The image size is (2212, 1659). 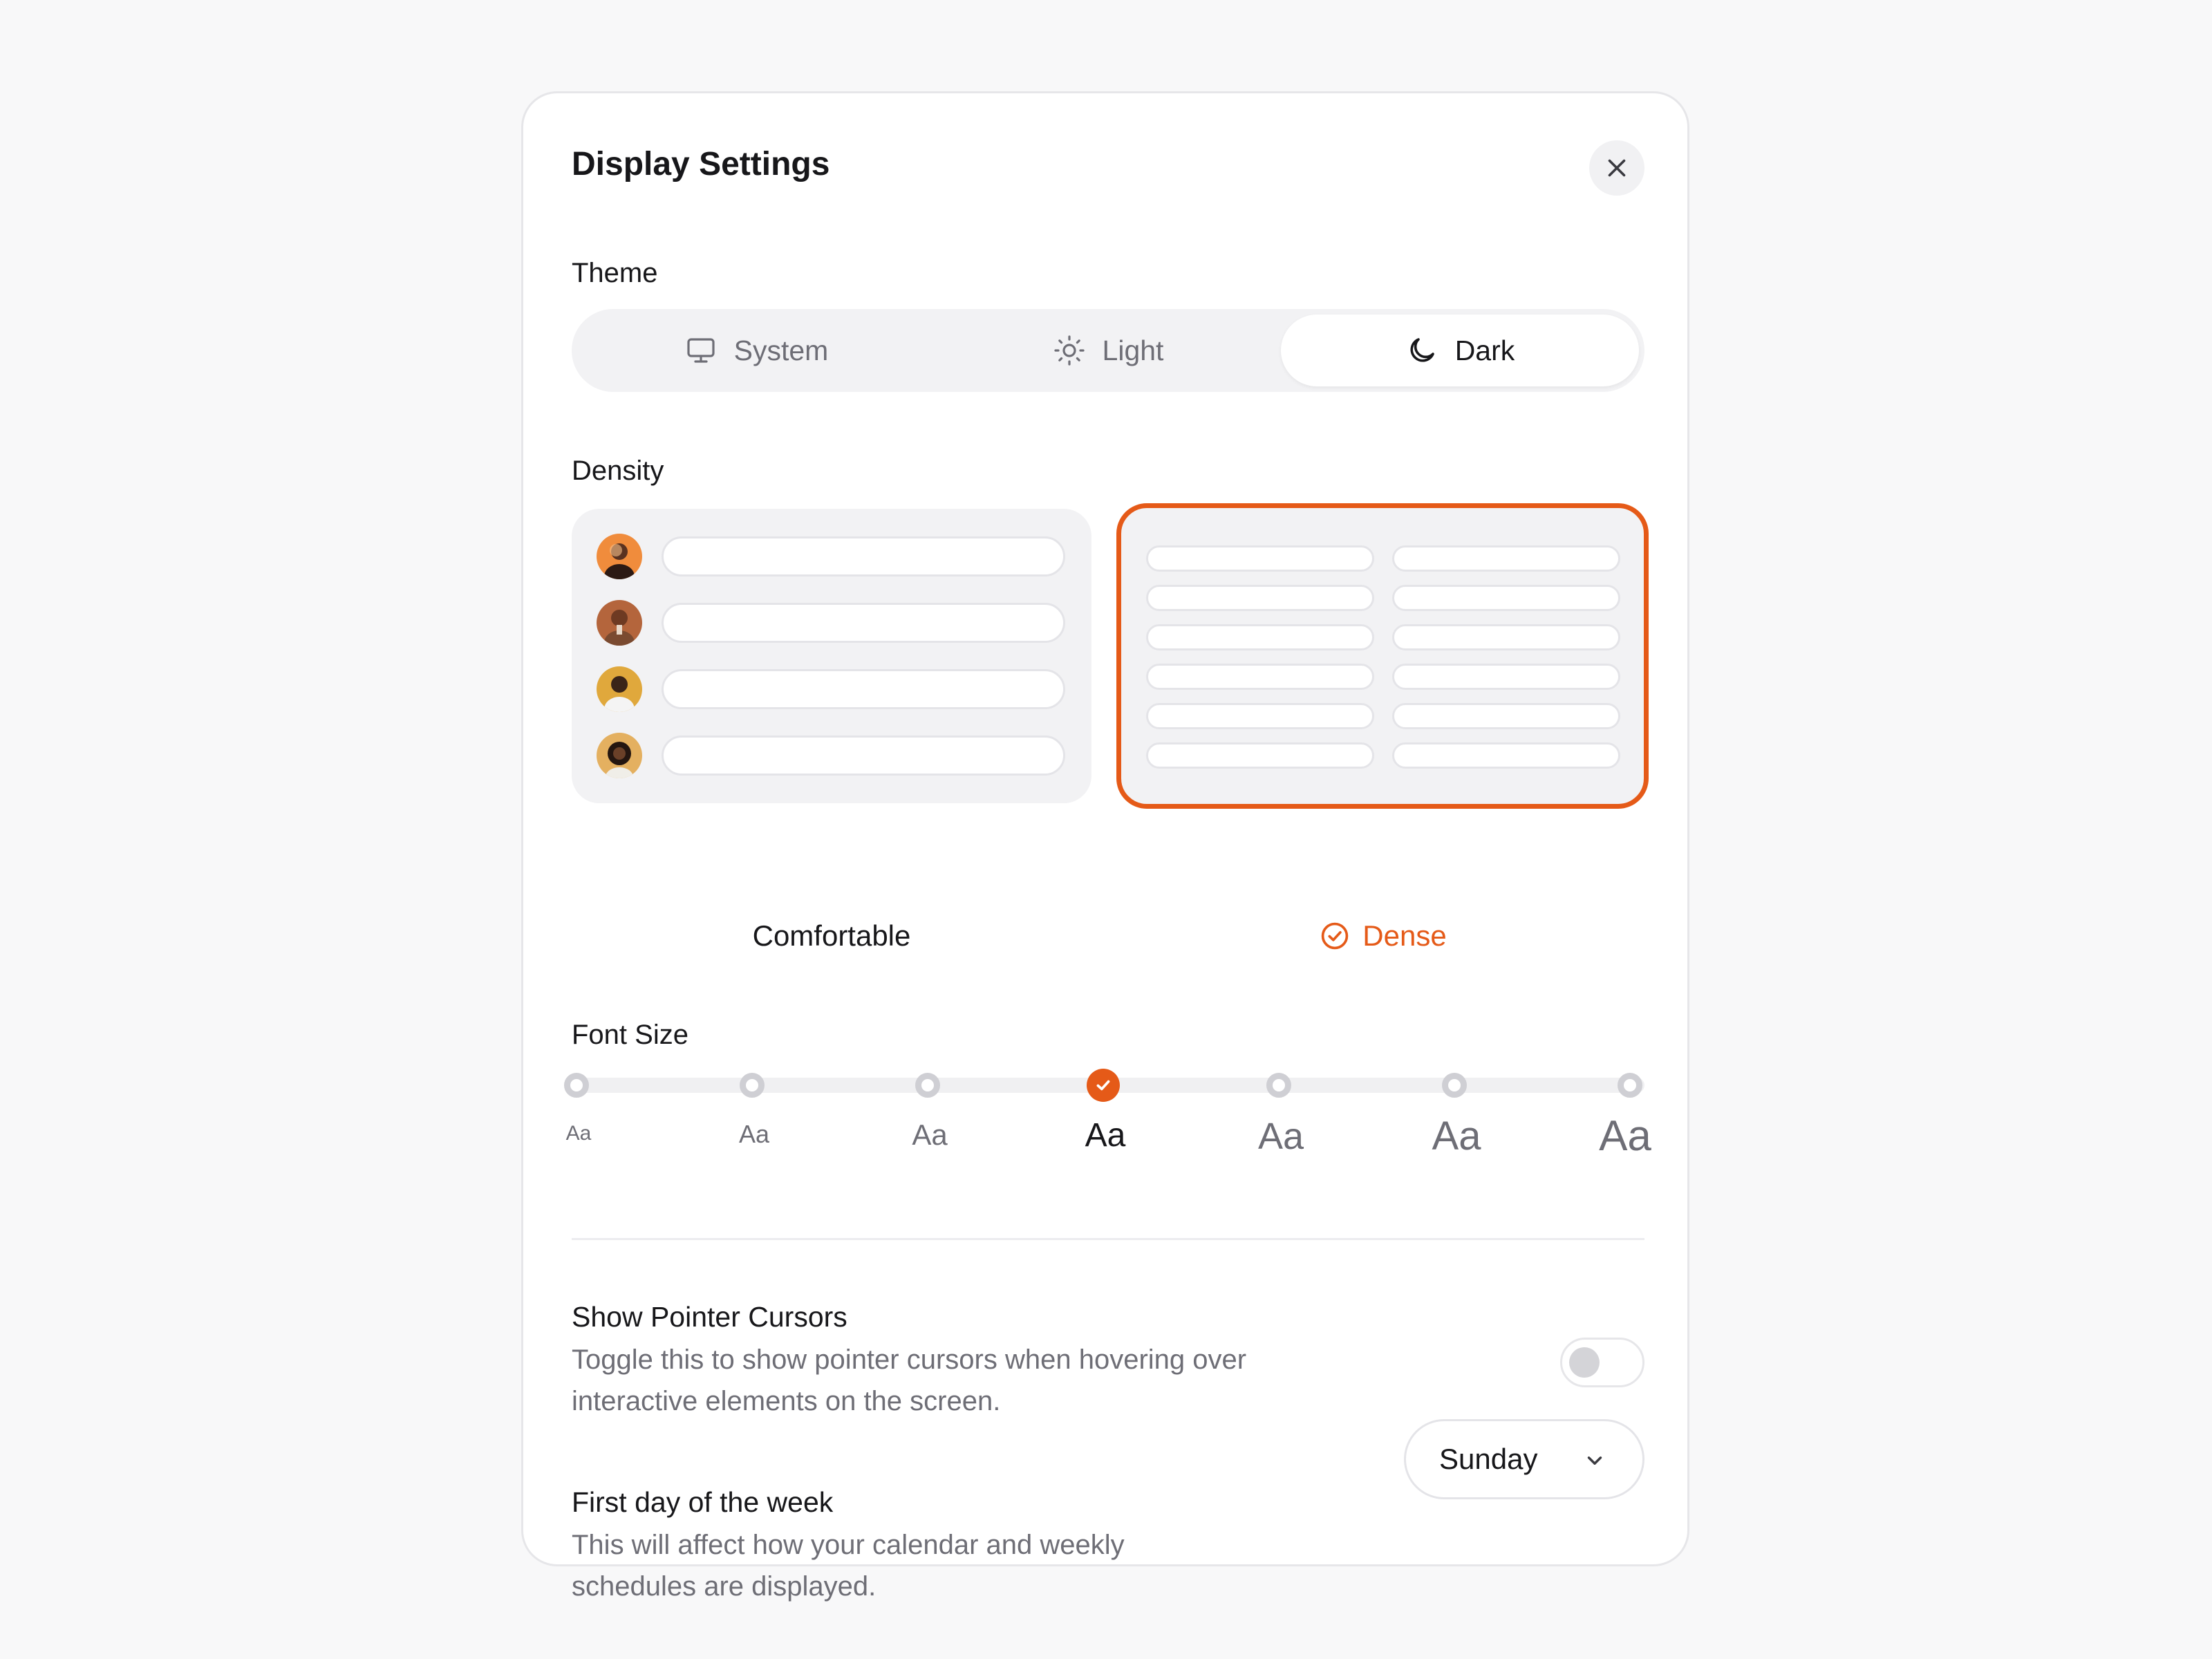 What do you see at coordinates (781, 350) in the screenshot?
I see `theme-option-label: System` at bounding box center [781, 350].